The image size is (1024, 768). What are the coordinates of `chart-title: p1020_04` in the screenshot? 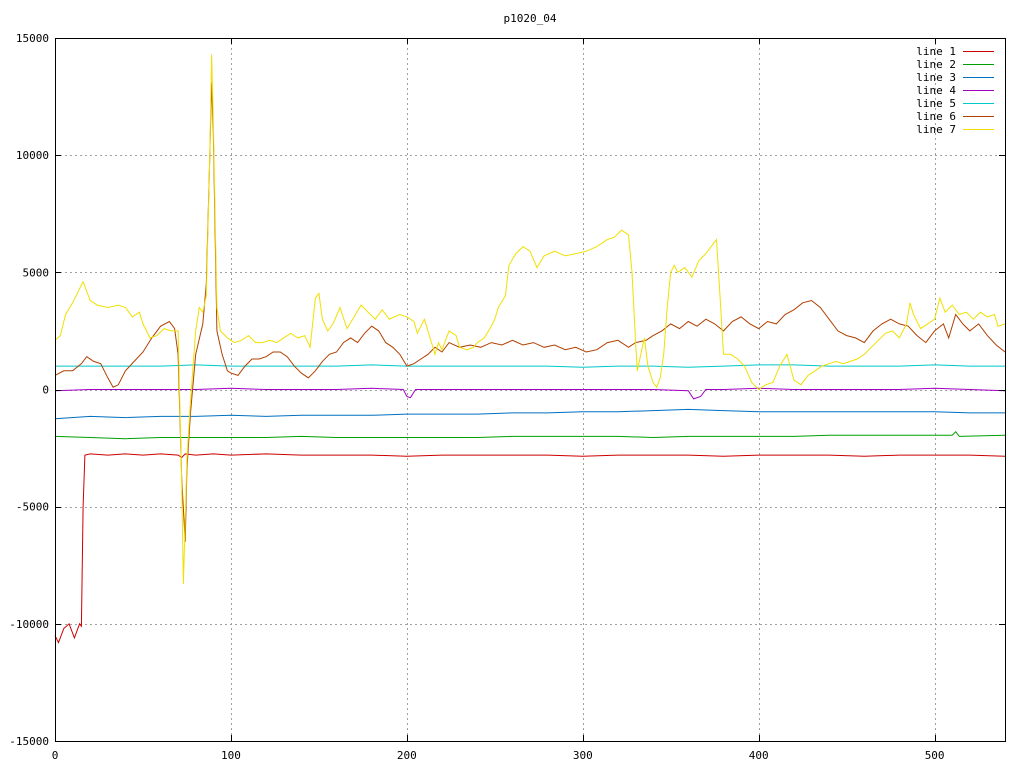 It's located at (530, 18).